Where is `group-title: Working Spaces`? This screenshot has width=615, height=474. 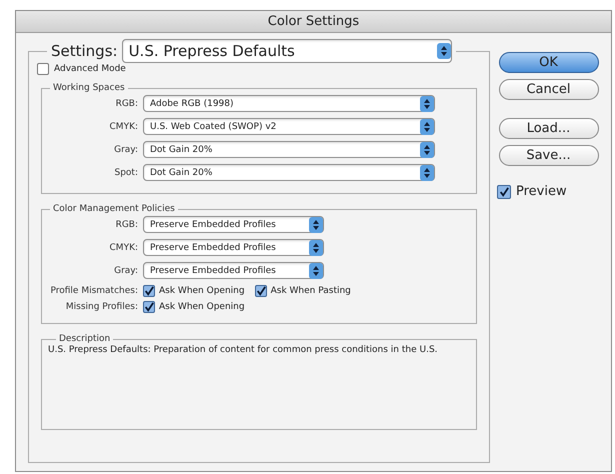
group-title: Working Spaces is located at coordinates (89, 88).